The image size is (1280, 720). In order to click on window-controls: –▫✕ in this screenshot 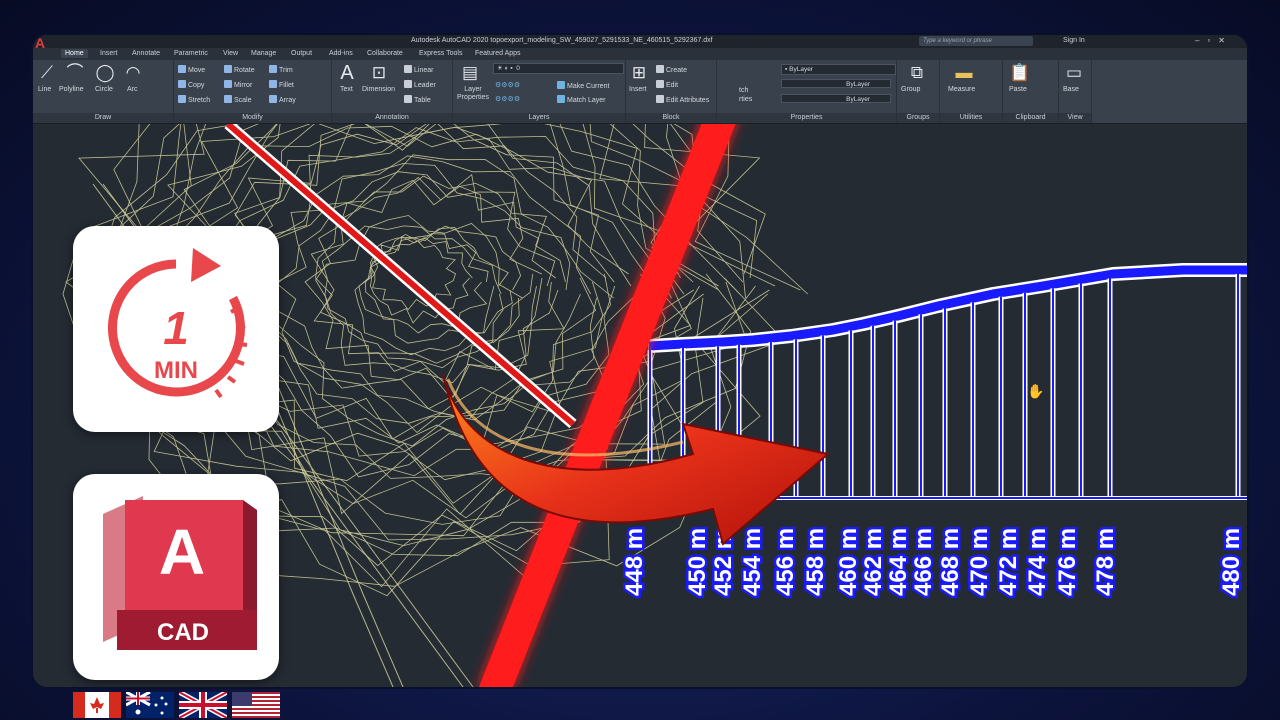, I will do `click(1214, 40)`.